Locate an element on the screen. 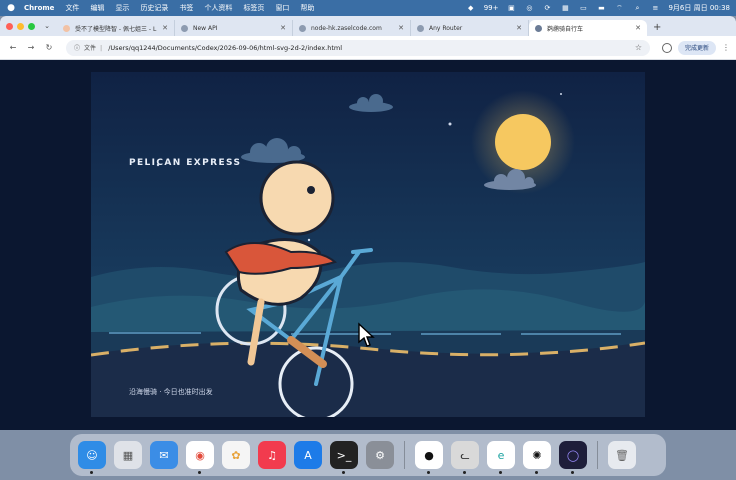  menu-window: 窗口 is located at coordinates (282, 8).